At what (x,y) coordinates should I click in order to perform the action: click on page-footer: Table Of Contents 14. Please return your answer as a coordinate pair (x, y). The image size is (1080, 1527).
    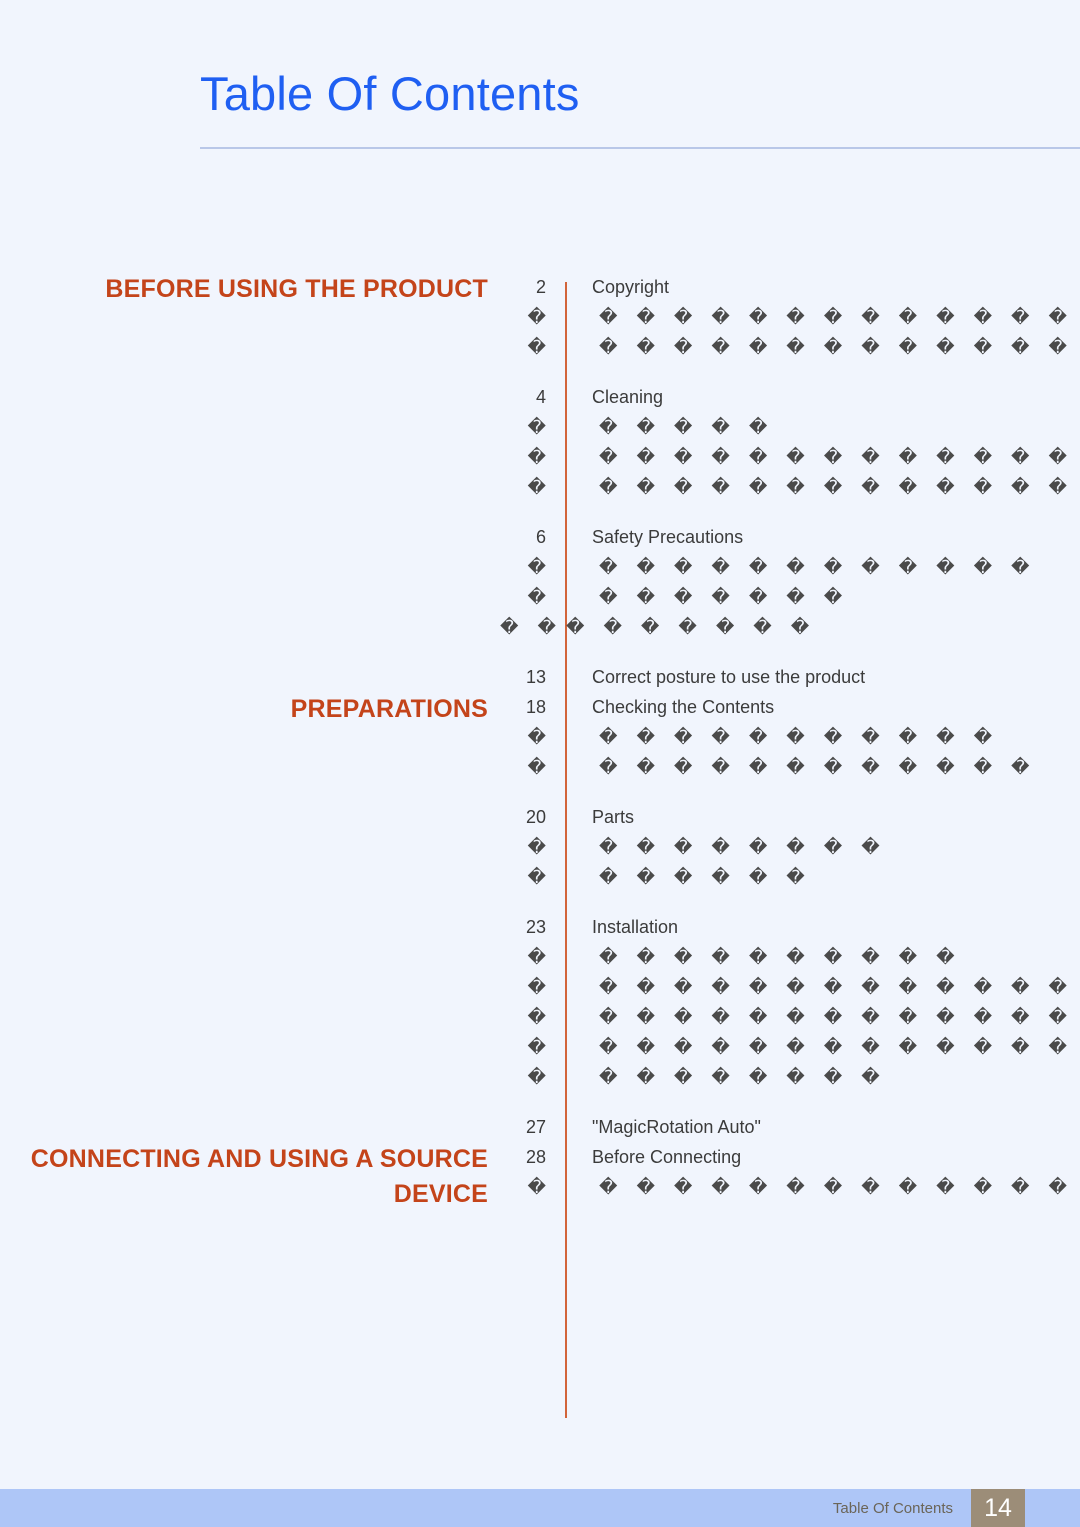
    Looking at the image, I should click on (540, 1508).